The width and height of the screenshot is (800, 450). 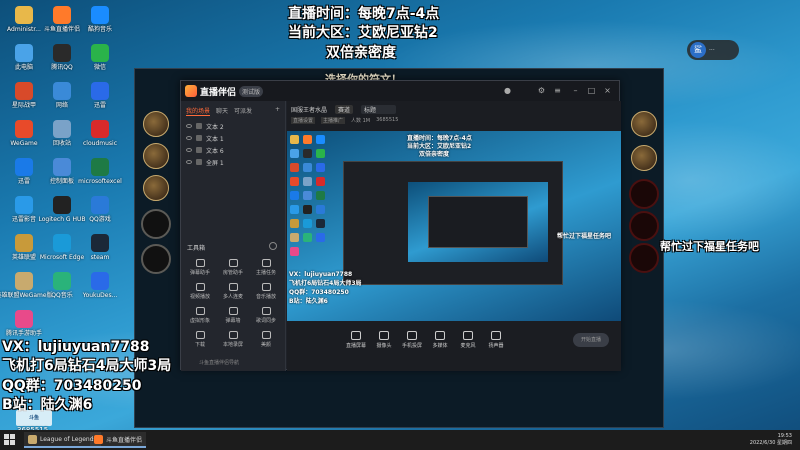 What do you see at coordinates (222, 111) in the screenshot?
I see `tab-chat: 聊天` at bounding box center [222, 111].